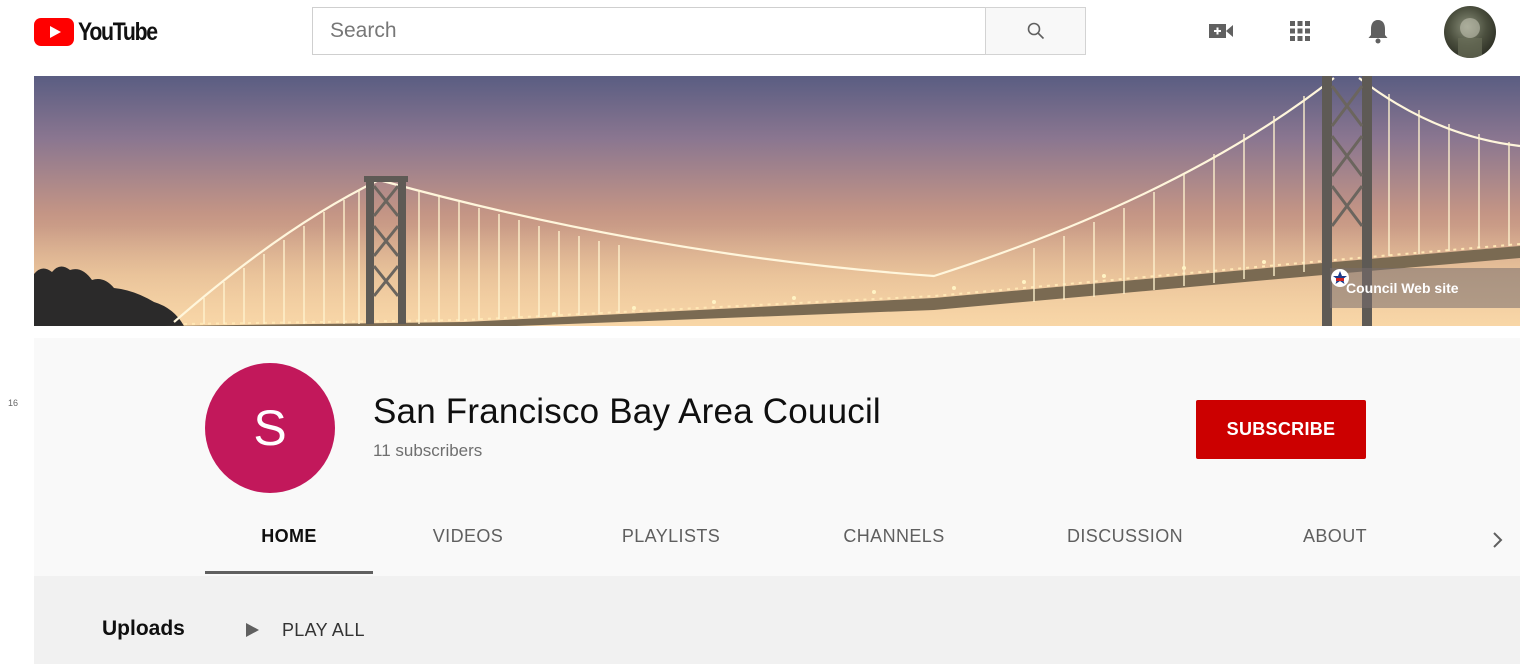  What do you see at coordinates (649, 31) in the screenshot?
I see `search-input` at bounding box center [649, 31].